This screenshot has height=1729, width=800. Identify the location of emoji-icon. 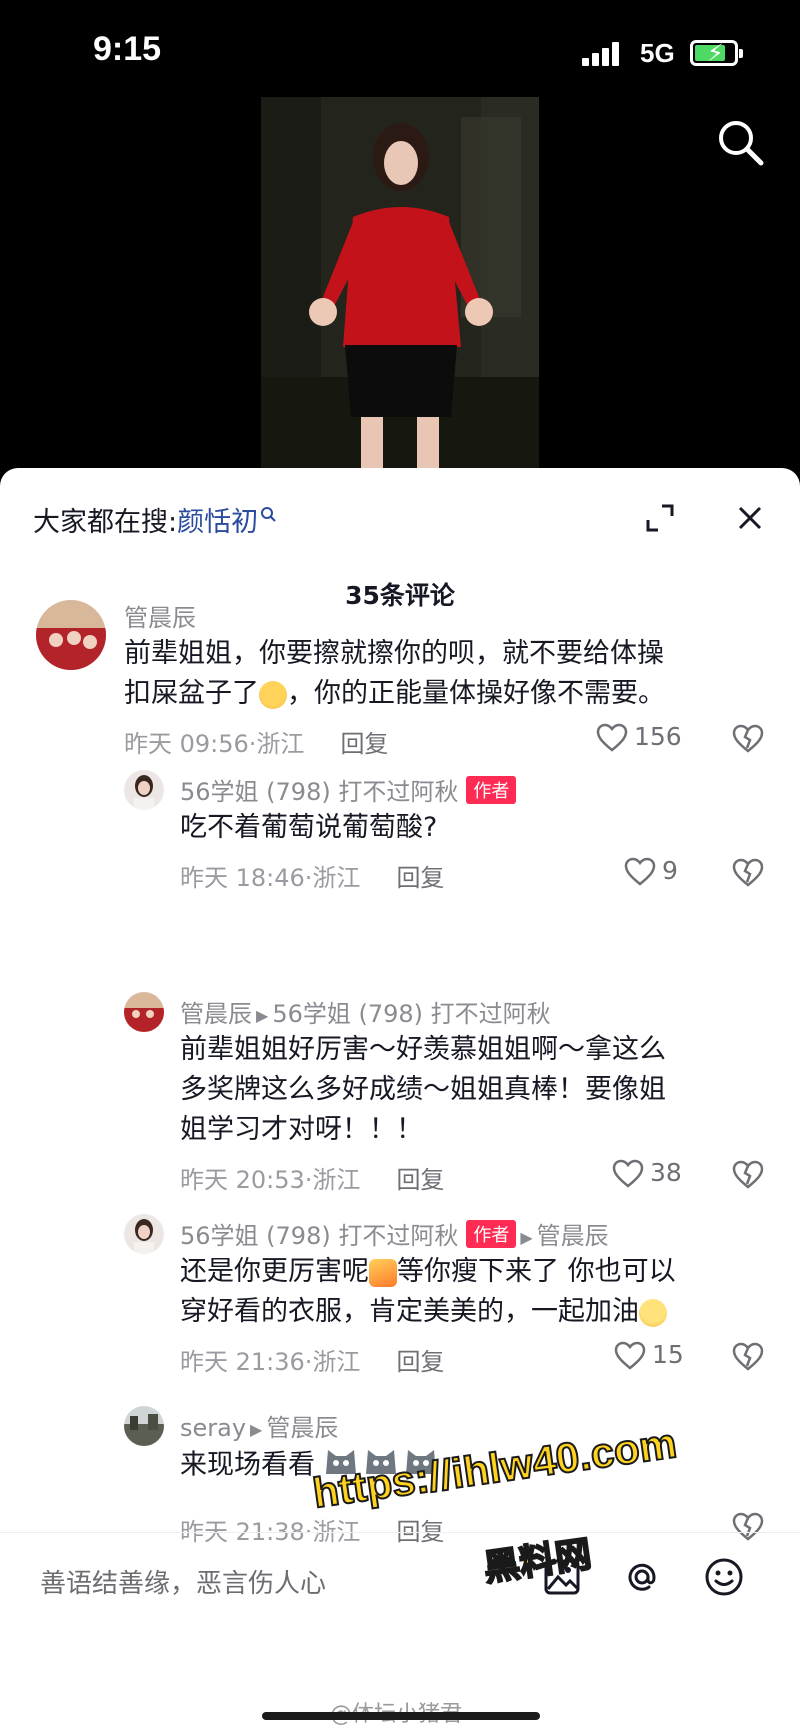
(724, 1577).